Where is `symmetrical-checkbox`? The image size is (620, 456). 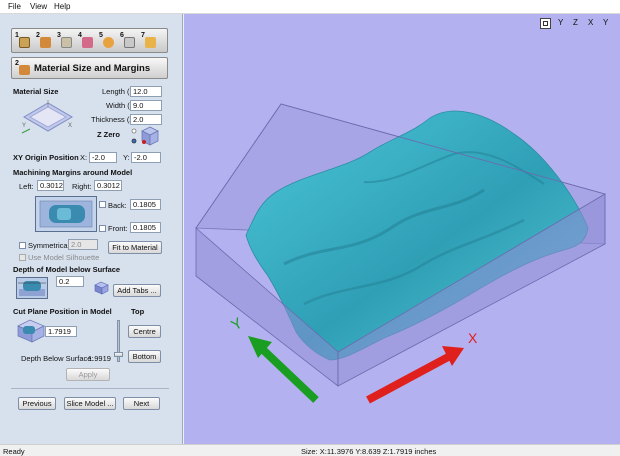
symmetrical-checkbox is located at coordinates (22, 245).